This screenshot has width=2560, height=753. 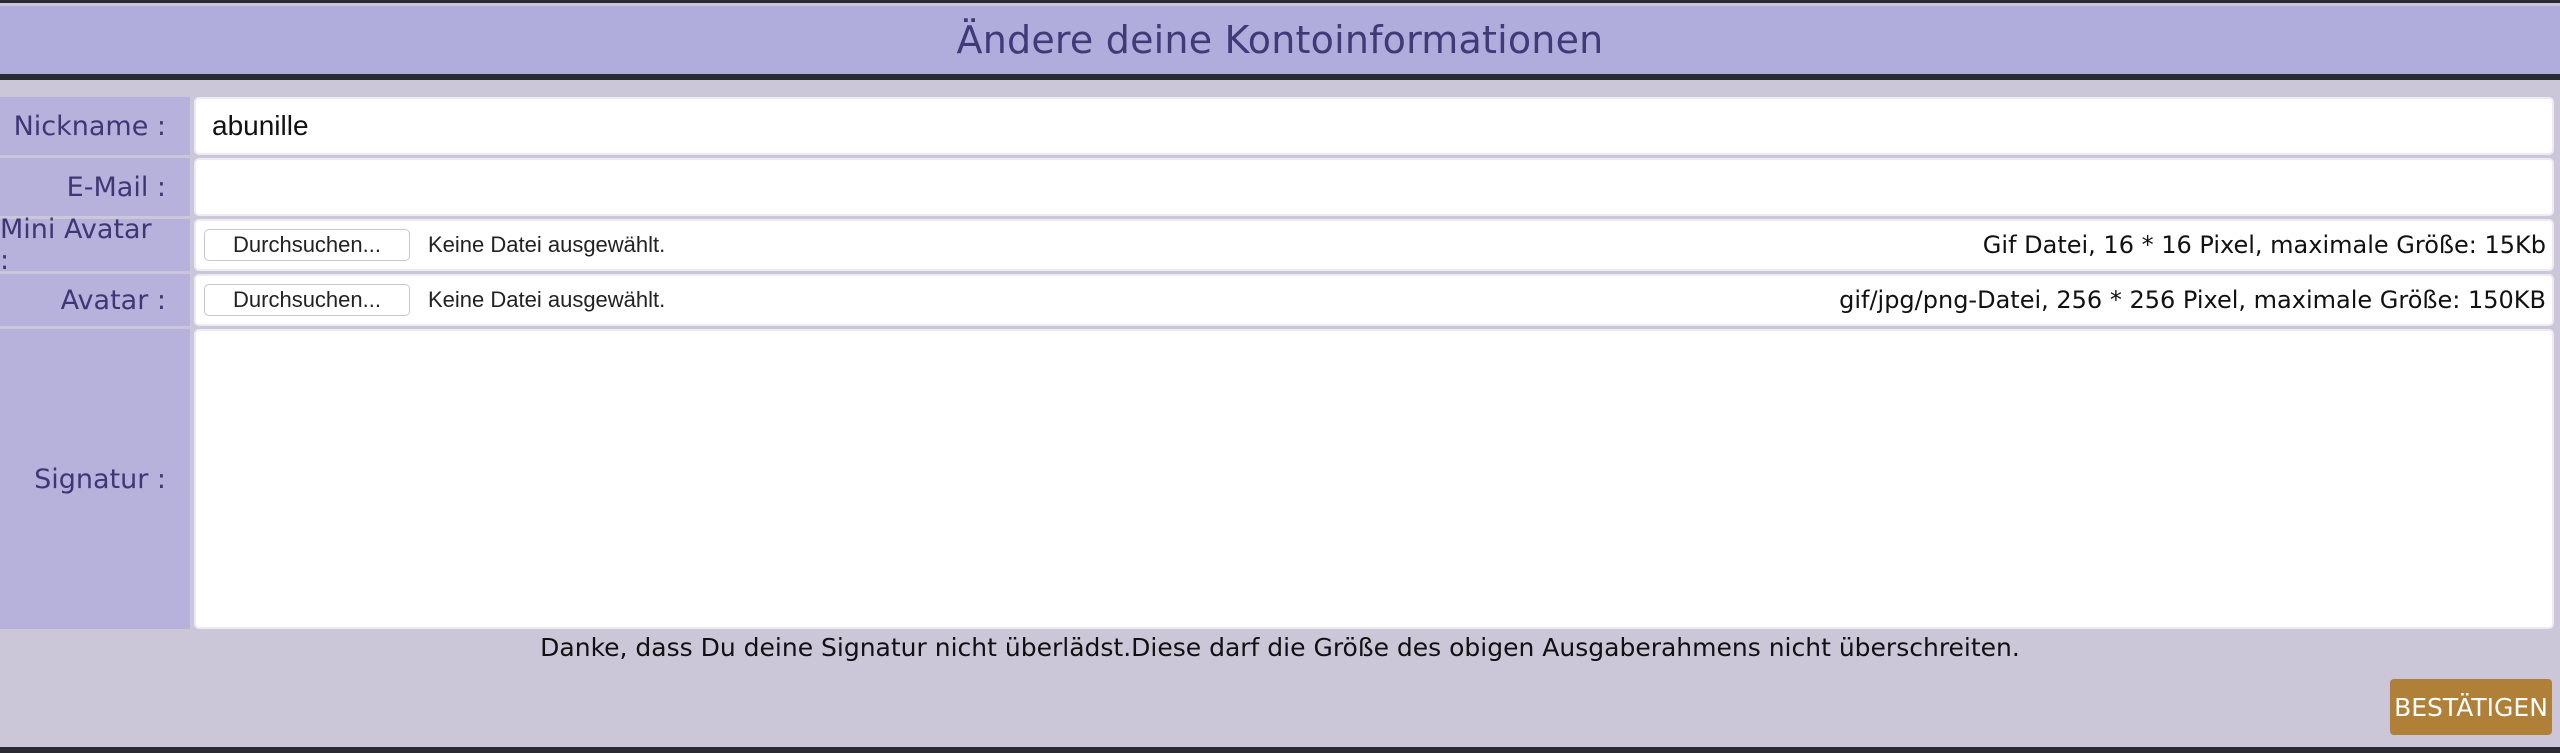 I want to click on email-row: E-Mail :, so click(x=1280, y=187).